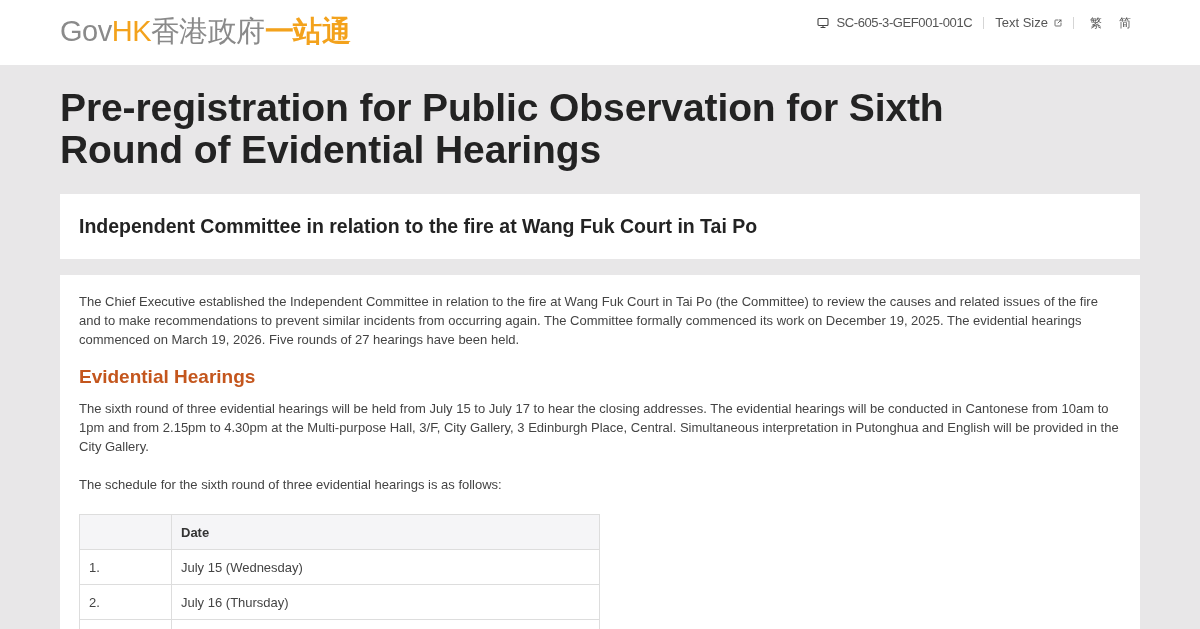 The width and height of the screenshot is (1200, 629). Describe the element at coordinates (195, 532) in the screenshot. I see `column-header: Date` at that location.